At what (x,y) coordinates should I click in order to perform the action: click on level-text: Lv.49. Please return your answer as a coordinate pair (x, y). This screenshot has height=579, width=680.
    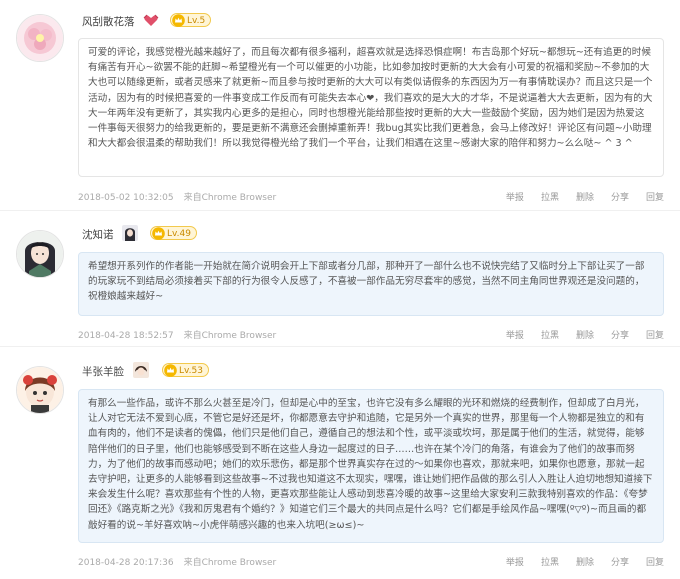
    Looking at the image, I should click on (179, 234).